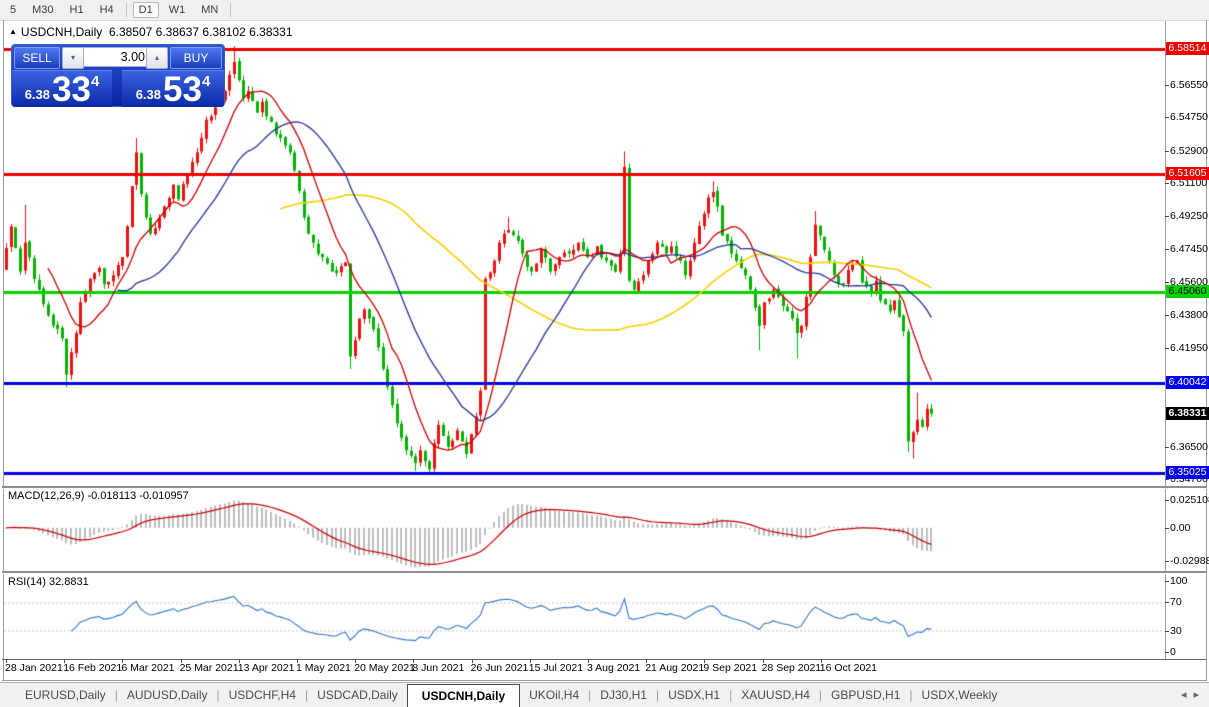  Describe the element at coordinates (1189, 117) in the screenshot. I see `price-tick-label: 6.54750` at that location.